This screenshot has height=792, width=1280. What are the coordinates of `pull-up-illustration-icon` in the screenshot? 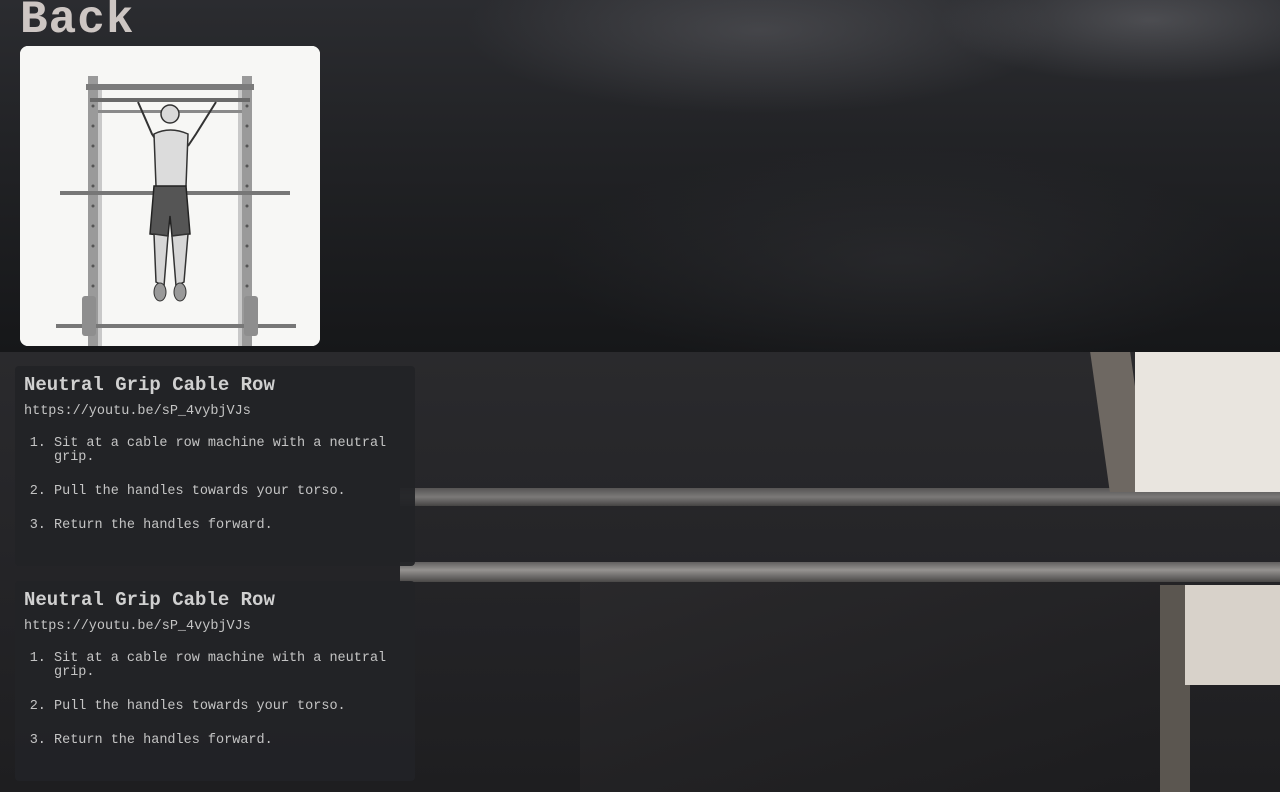 It's located at (170, 196).